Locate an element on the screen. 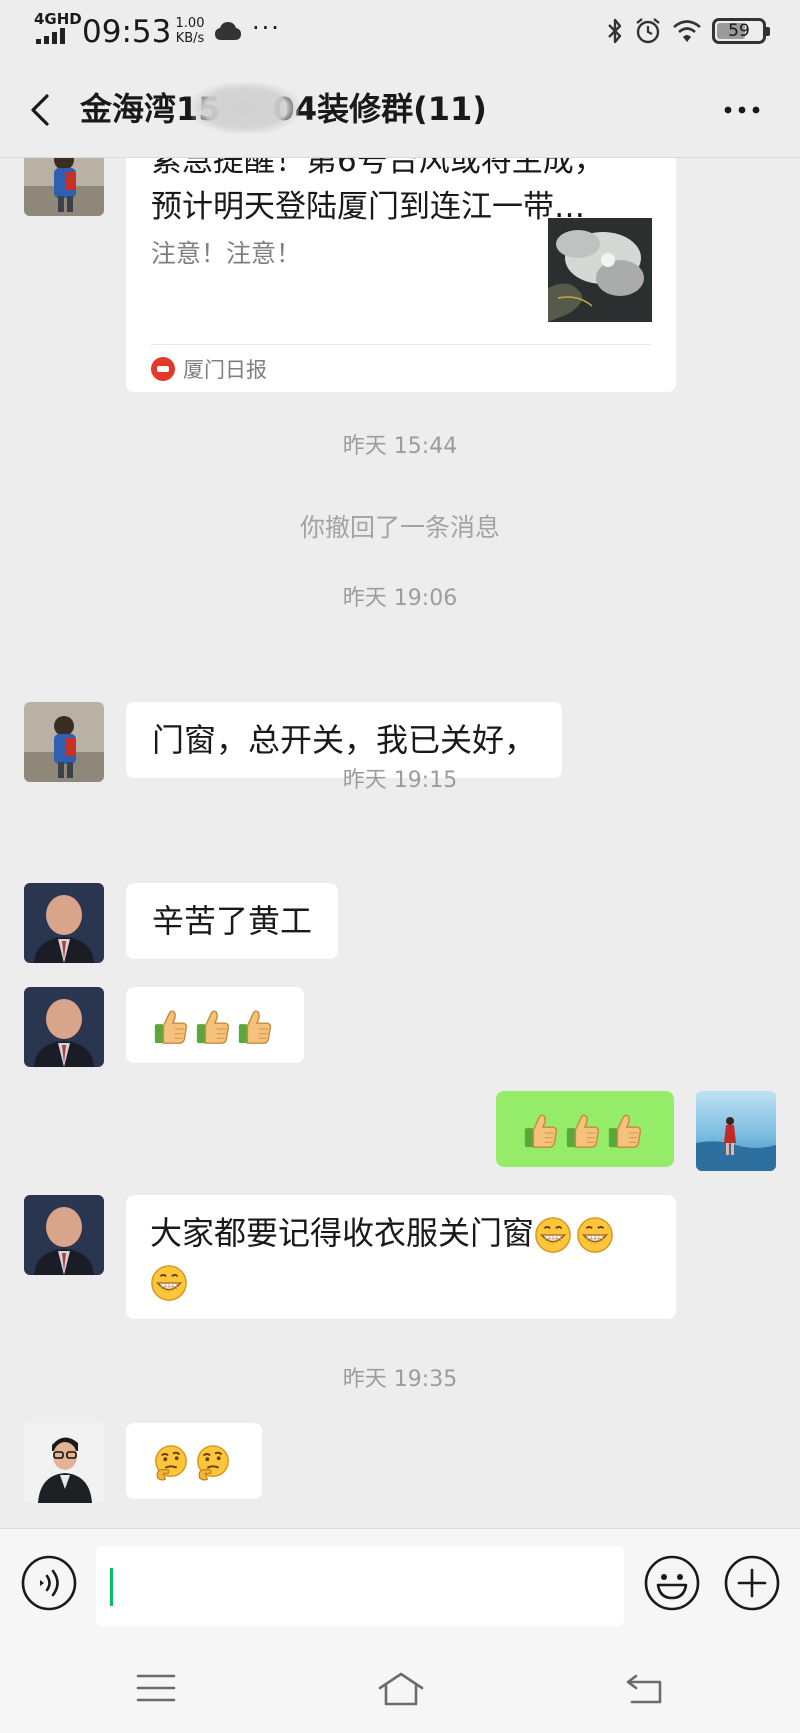  plus-icon is located at coordinates (752, 1583).